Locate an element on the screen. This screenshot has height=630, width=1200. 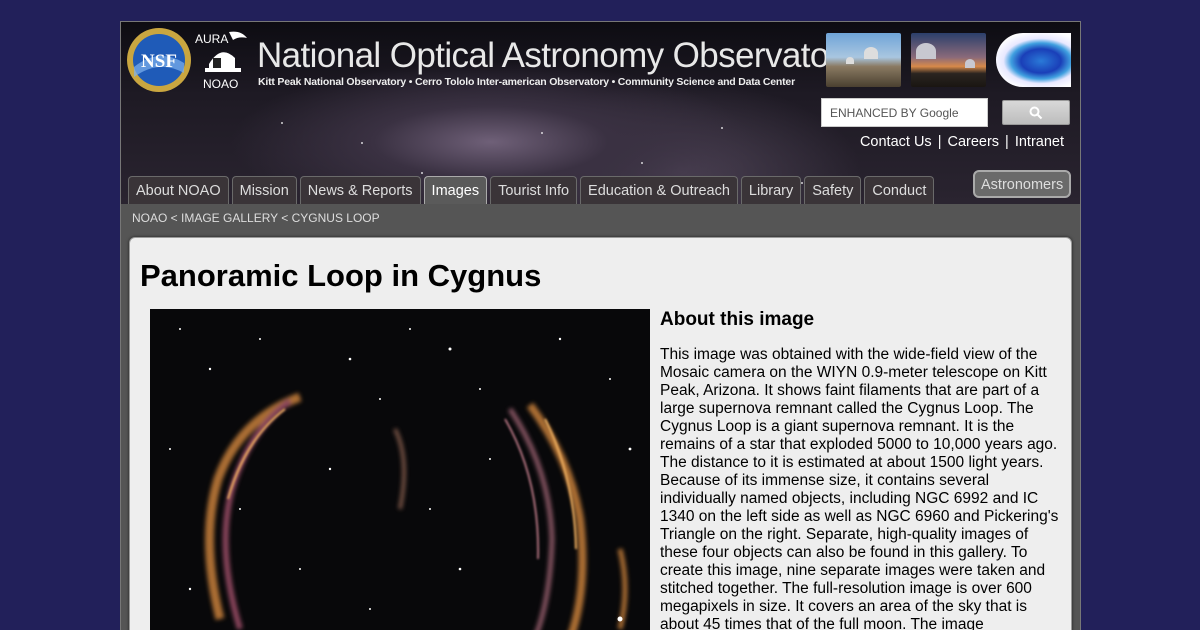
about-heading: About this image is located at coordinates (737, 319).